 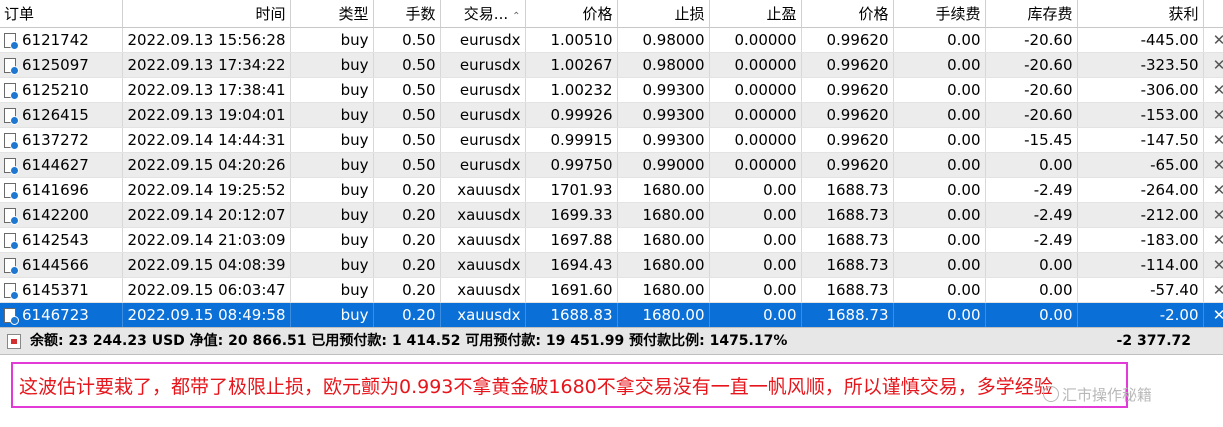 What do you see at coordinates (663, 215) in the screenshot?
I see `cell-stop-loss: 1680.00` at bounding box center [663, 215].